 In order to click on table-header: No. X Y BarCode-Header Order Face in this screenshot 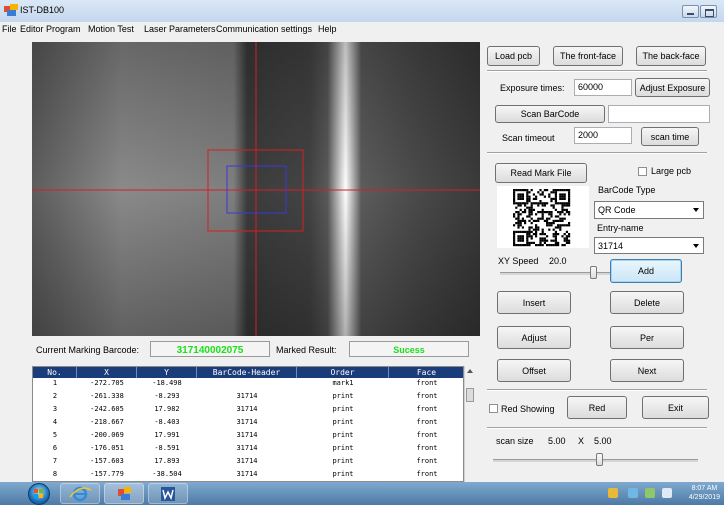, I will do `click(248, 372)`.